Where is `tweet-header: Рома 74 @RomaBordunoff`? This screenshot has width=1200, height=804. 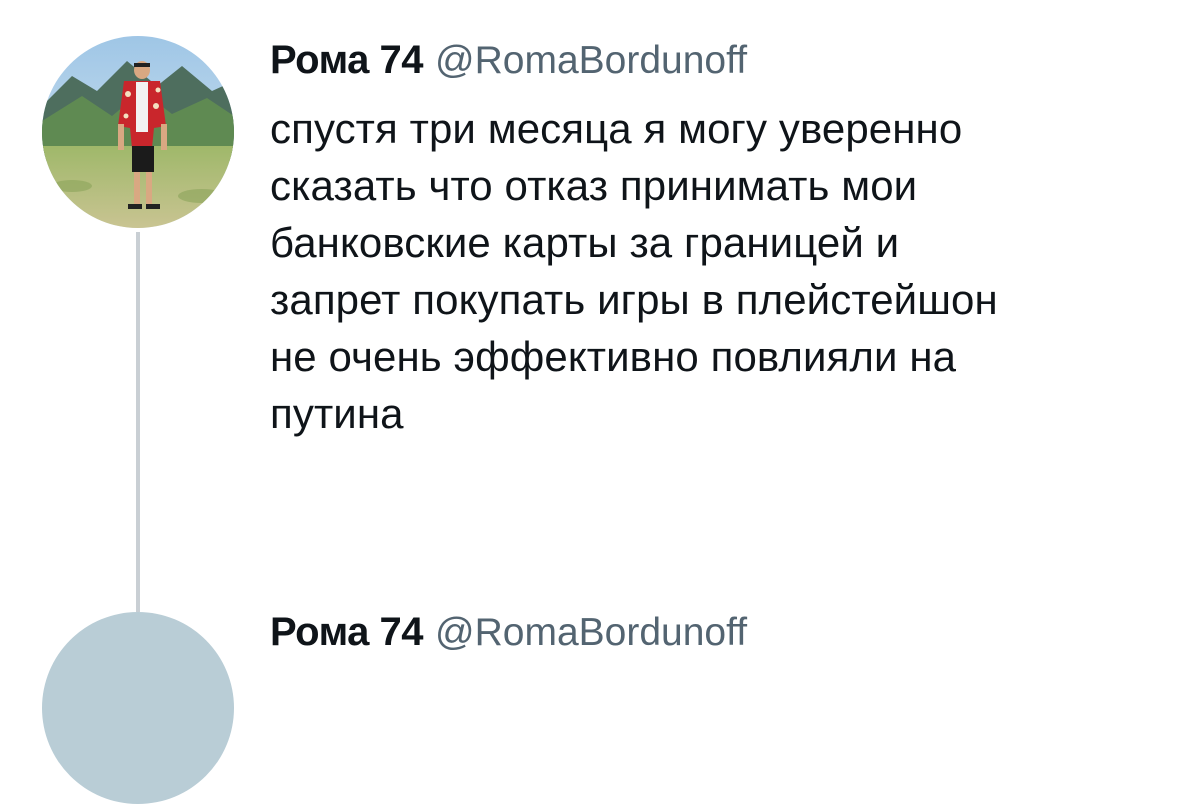 tweet-header: Рома 74 @RomaBordunoff is located at coordinates (508, 60).